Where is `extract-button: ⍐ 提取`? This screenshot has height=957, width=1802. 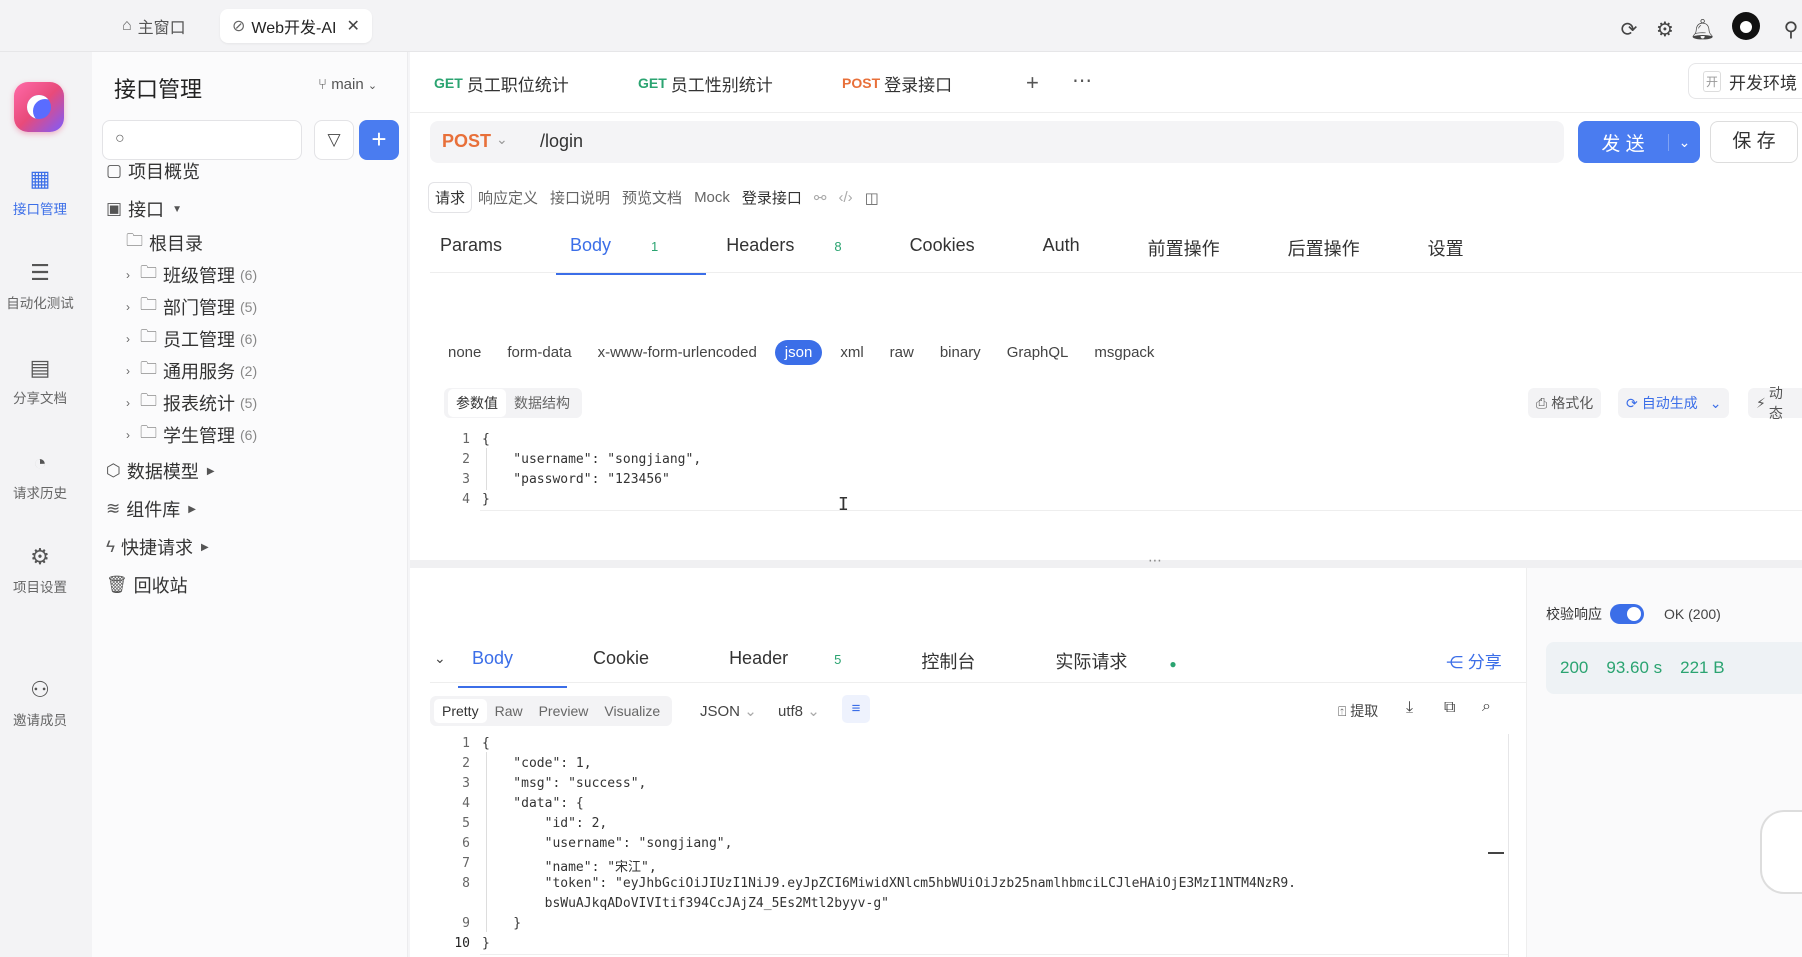 extract-button: ⍐ 提取 is located at coordinates (1358, 711).